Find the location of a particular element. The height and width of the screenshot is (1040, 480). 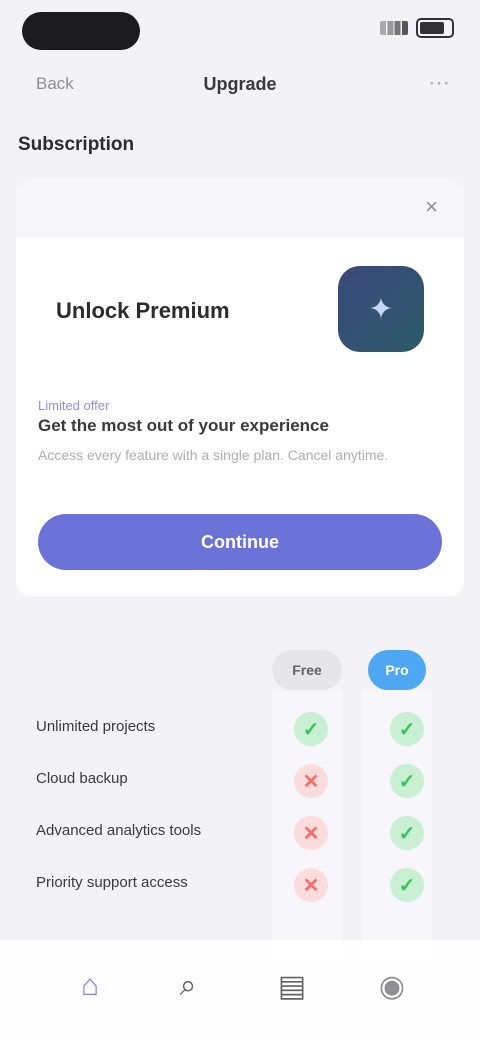

promo-headline: Get the most out of your experience is located at coordinates (183, 425).